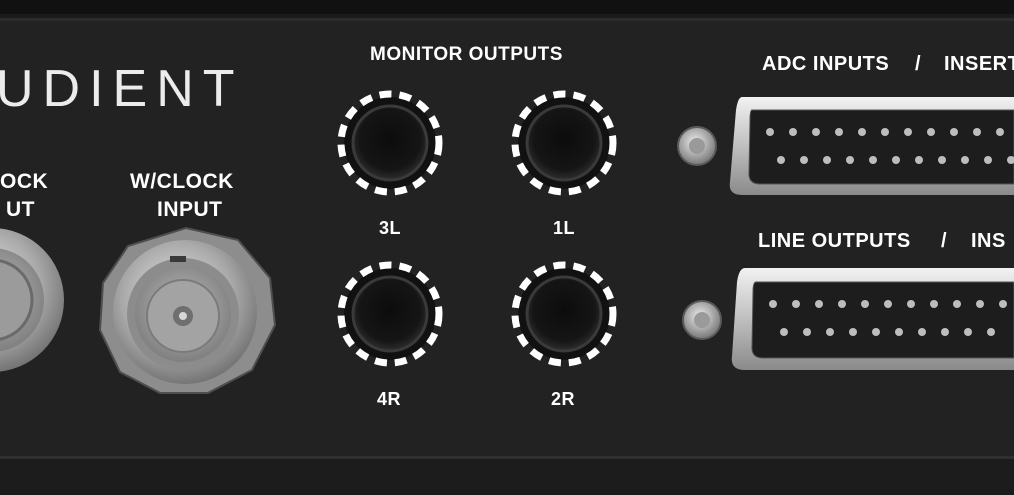  What do you see at coordinates (122, 89) in the screenshot?
I see `brand-logo-text: UDIENT` at bounding box center [122, 89].